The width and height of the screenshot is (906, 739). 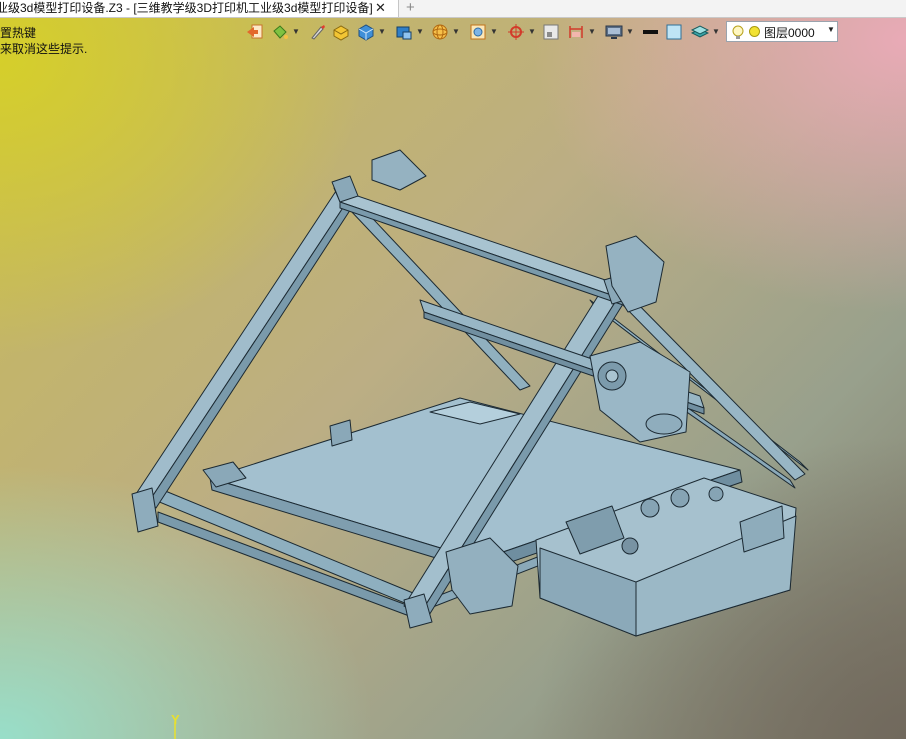 What do you see at coordinates (630, 546) in the screenshot?
I see `control-knob` at bounding box center [630, 546].